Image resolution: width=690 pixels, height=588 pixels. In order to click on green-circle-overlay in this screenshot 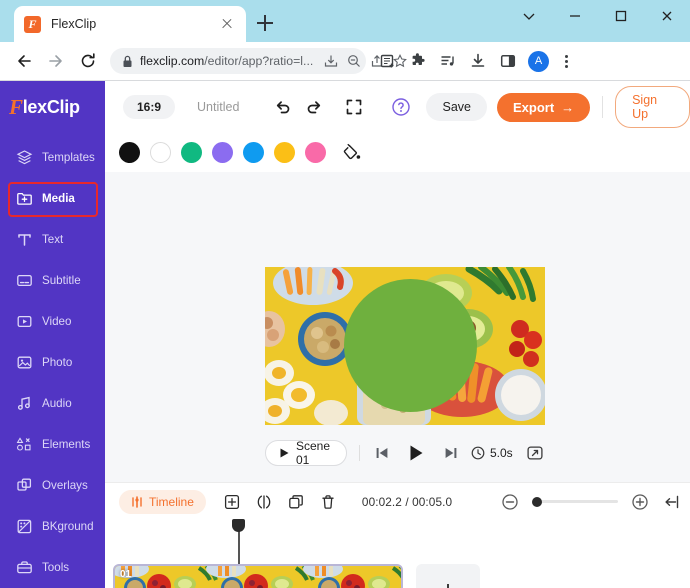, I will do `click(410, 345)`.